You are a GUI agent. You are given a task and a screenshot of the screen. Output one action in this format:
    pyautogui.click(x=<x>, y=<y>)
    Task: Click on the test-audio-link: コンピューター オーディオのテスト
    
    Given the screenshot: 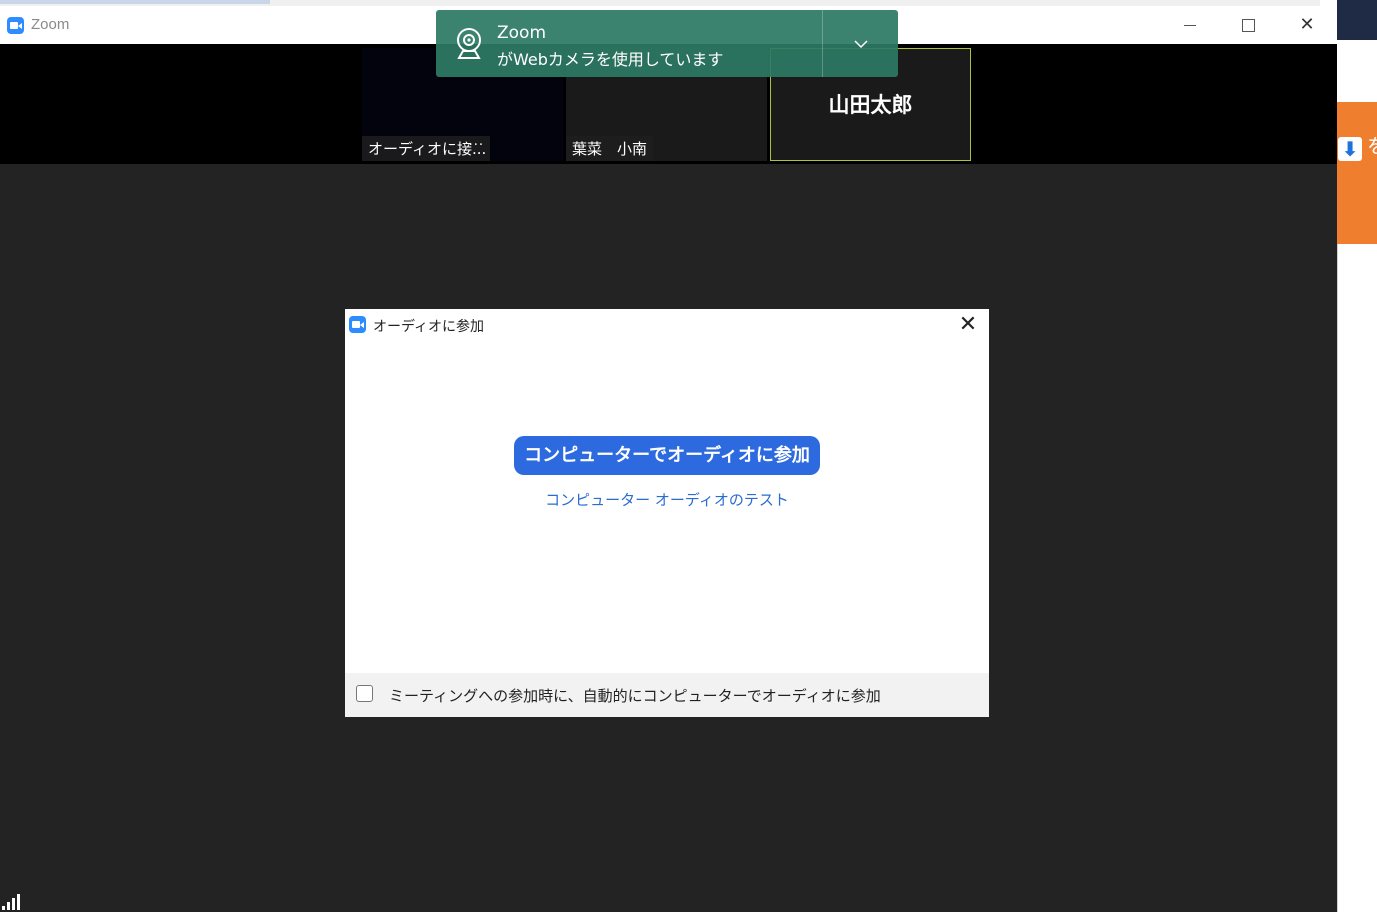 What is the action you would take?
    pyautogui.click(x=667, y=499)
    